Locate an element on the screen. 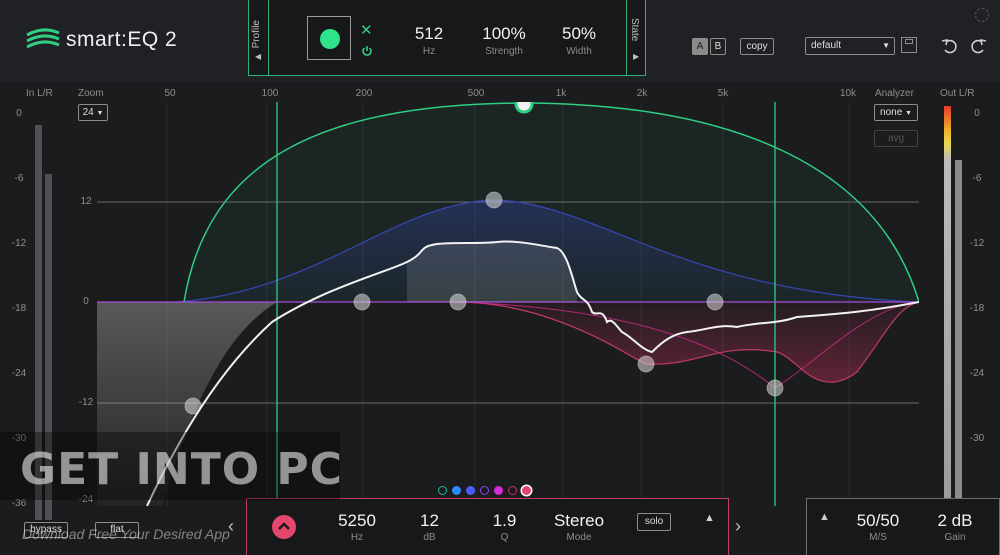 The image size is (1000, 555). band-frequency-label: Hz is located at coordinates (357, 537).